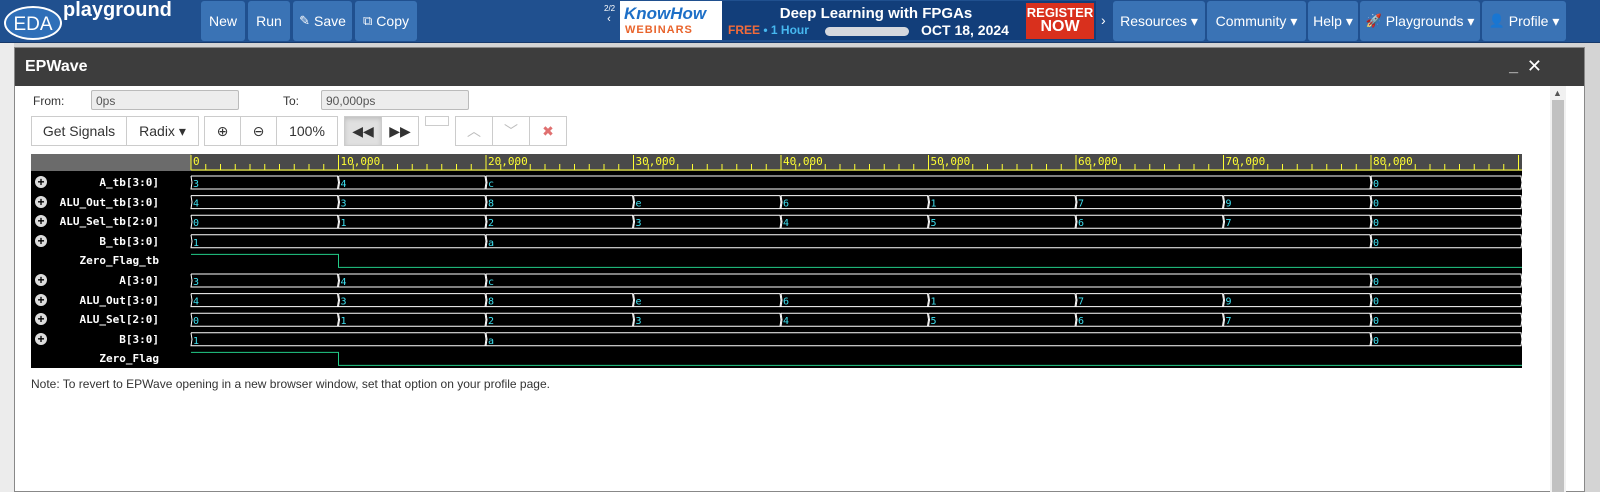  Describe the element at coordinates (1534, 66) in the screenshot. I see `close-icon: ✕` at that location.